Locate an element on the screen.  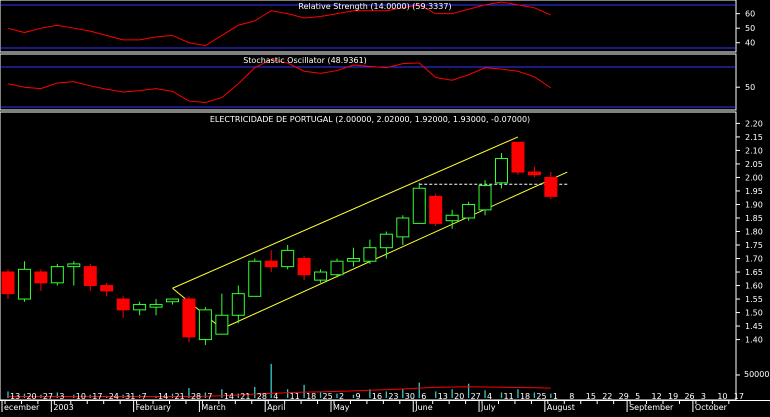
x-week-label: 5 is located at coordinates (637, 396).